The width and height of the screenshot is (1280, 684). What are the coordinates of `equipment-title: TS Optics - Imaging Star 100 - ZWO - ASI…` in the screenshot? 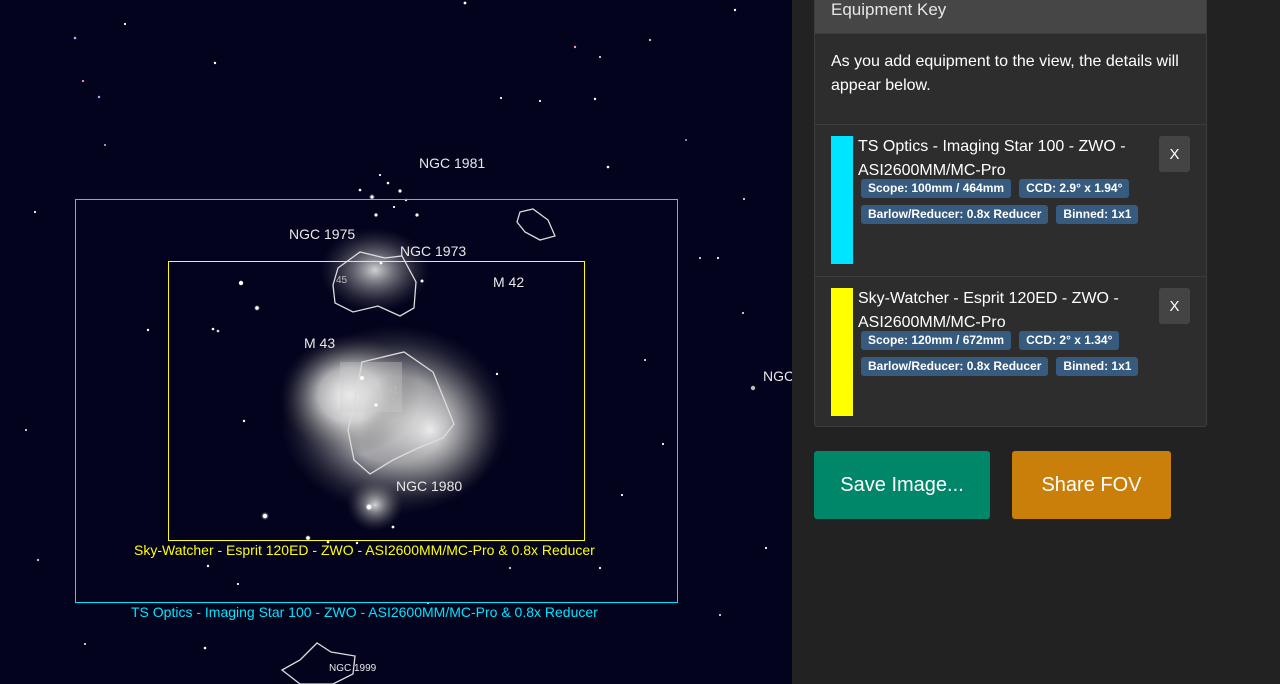 It's located at (992, 158).